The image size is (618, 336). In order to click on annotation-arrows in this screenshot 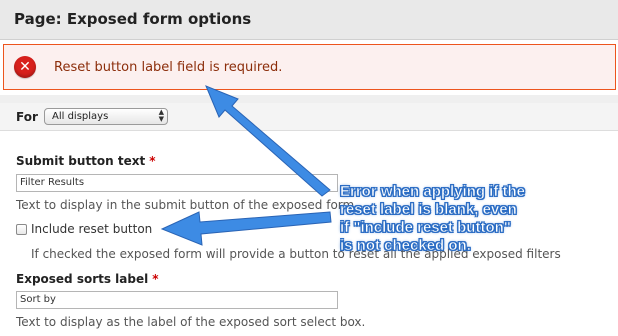, I will do `click(246, 165)`.